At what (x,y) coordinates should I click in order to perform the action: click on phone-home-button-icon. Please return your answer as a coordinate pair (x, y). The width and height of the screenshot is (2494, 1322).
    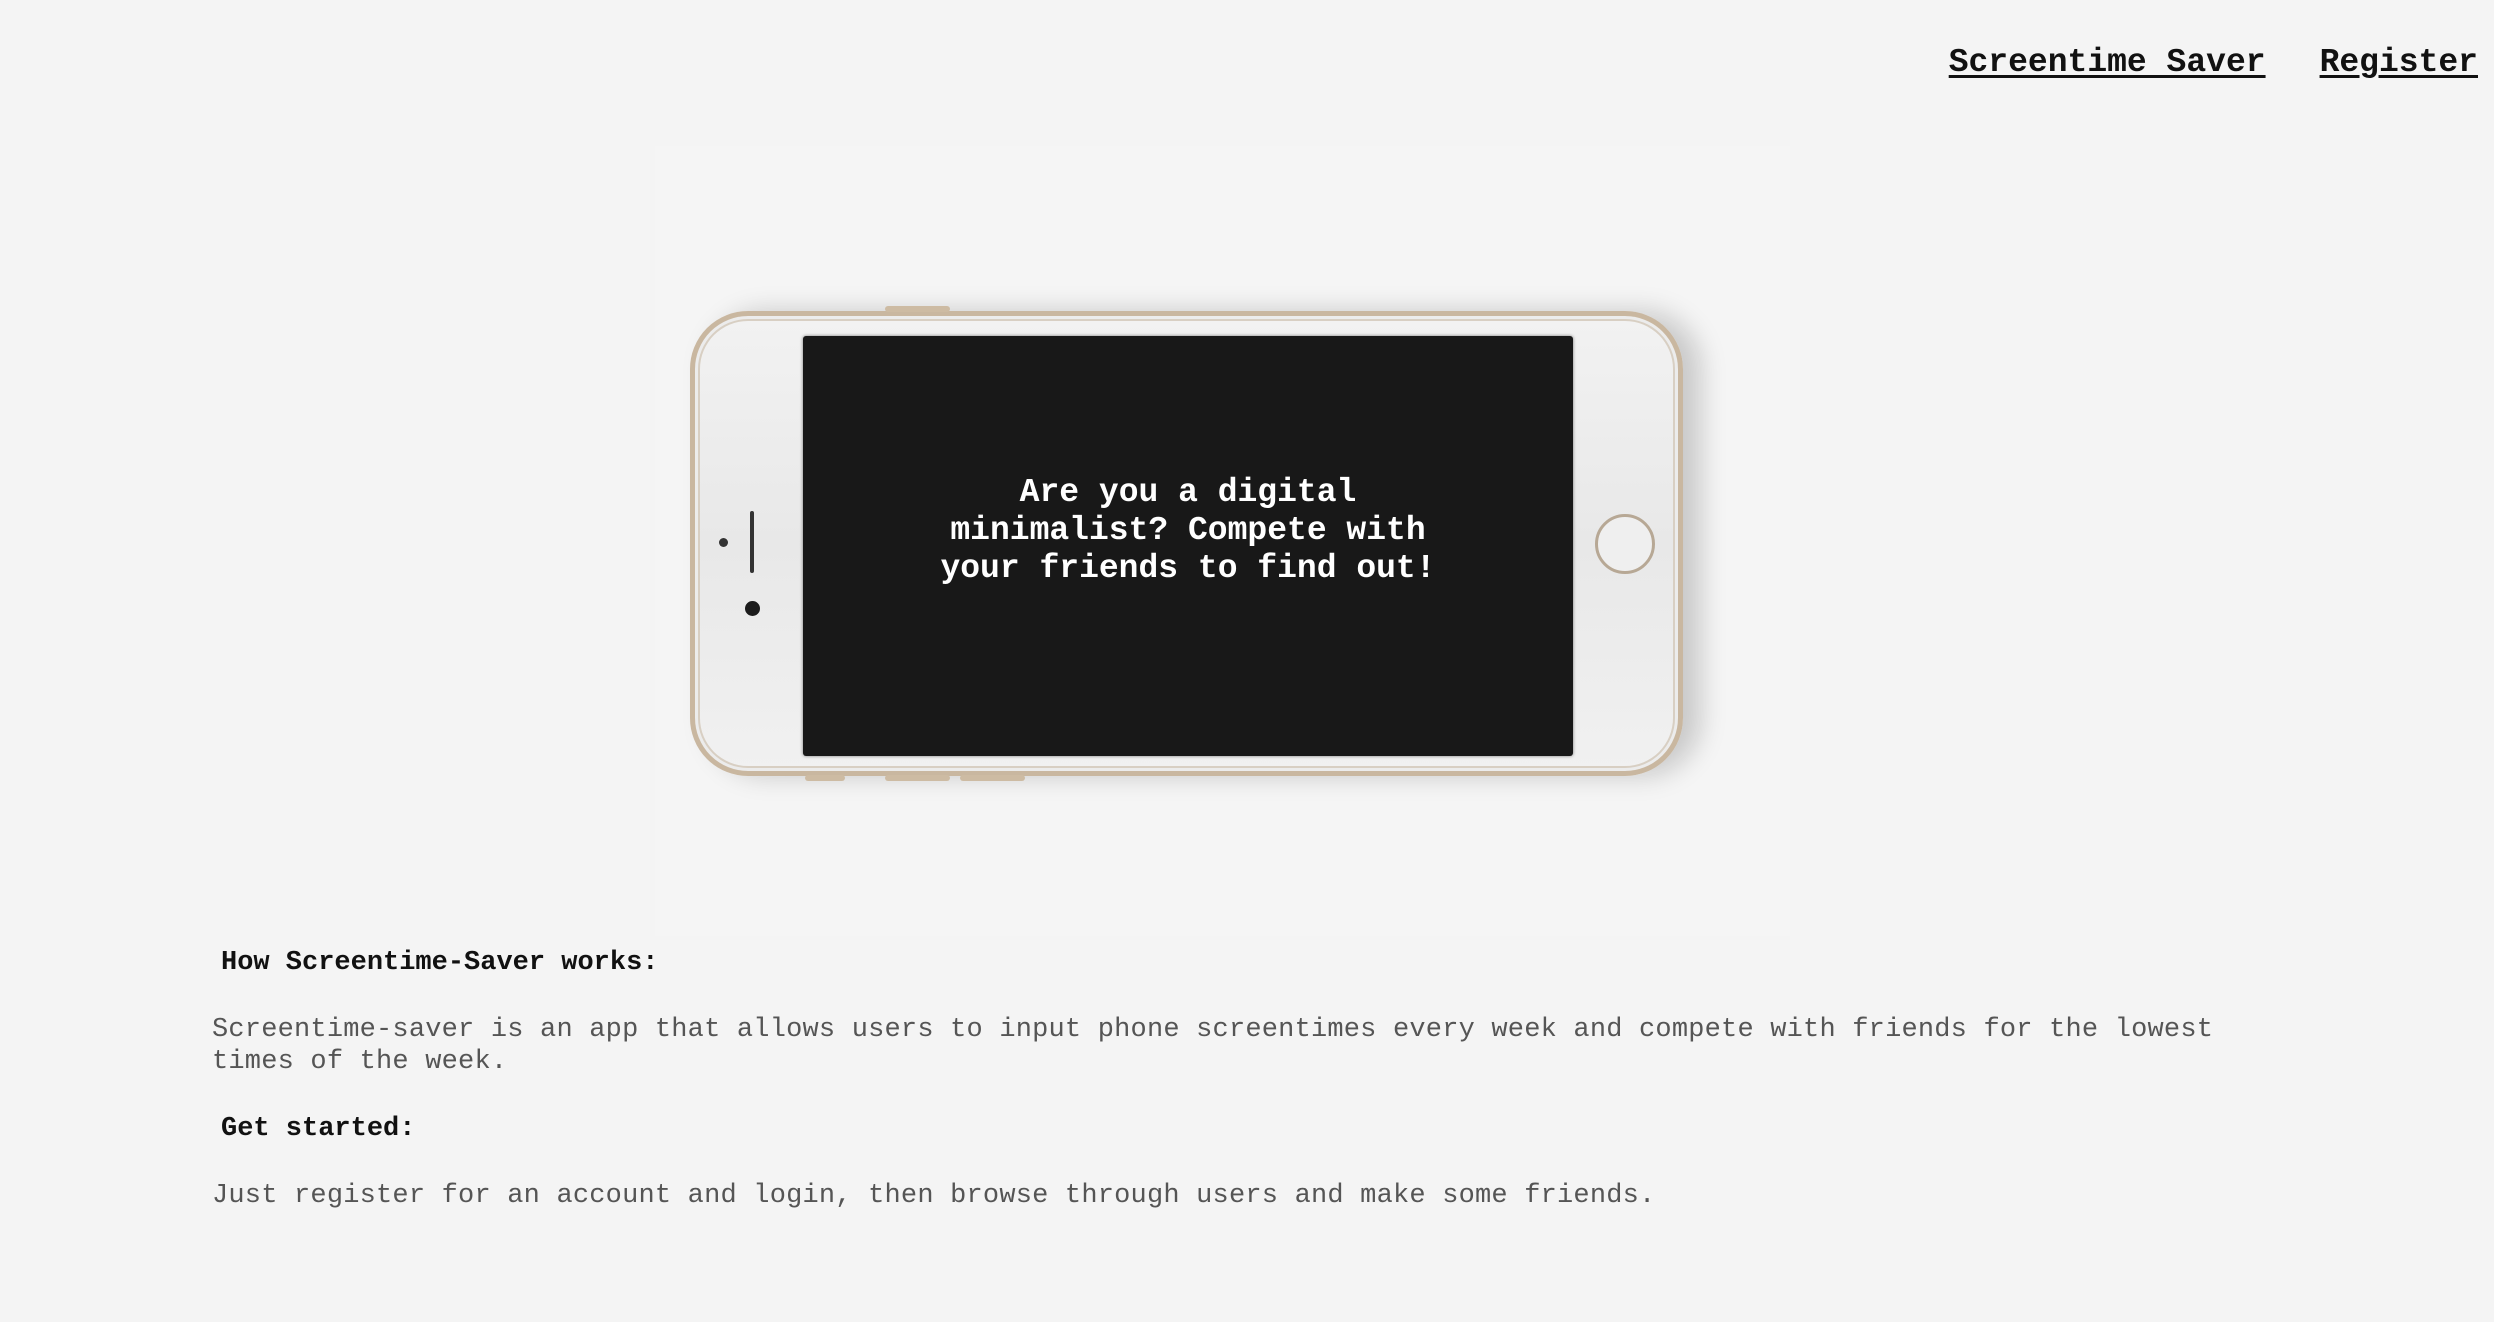
    Looking at the image, I should click on (1625, 544).